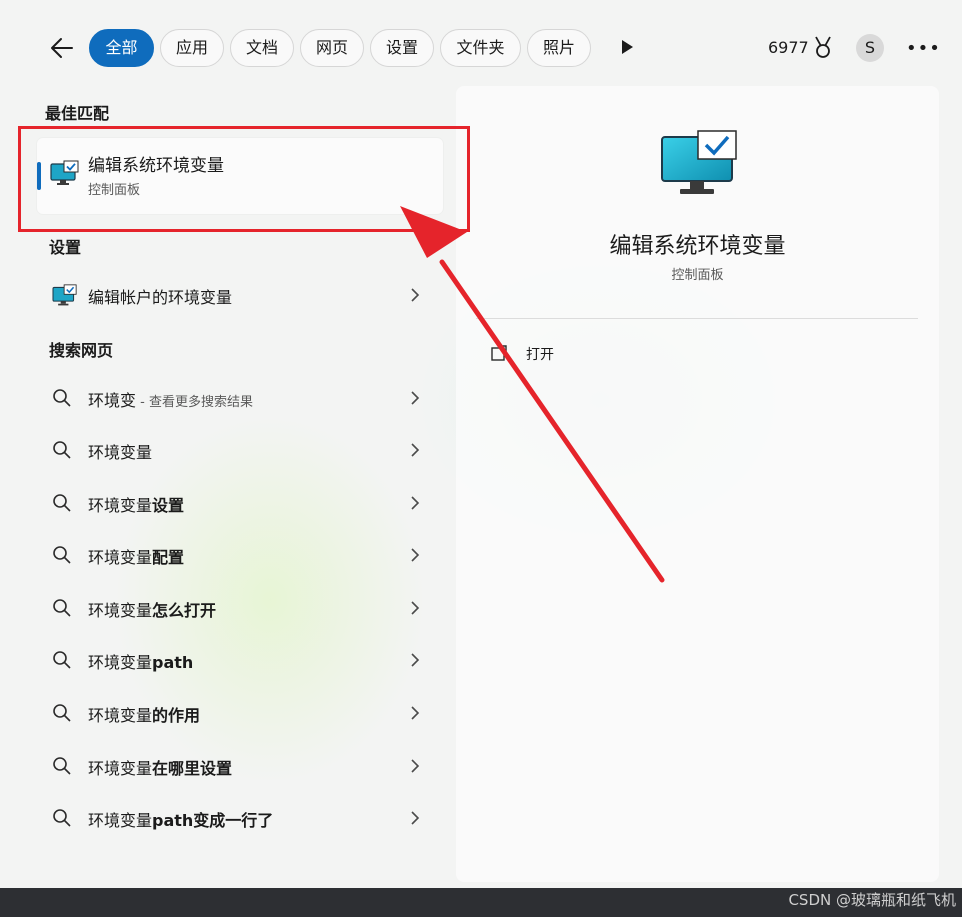  Describe the element at coordinates (240, 660) in the screenshot. I see `web-result-item: 环境变量path` at that location.